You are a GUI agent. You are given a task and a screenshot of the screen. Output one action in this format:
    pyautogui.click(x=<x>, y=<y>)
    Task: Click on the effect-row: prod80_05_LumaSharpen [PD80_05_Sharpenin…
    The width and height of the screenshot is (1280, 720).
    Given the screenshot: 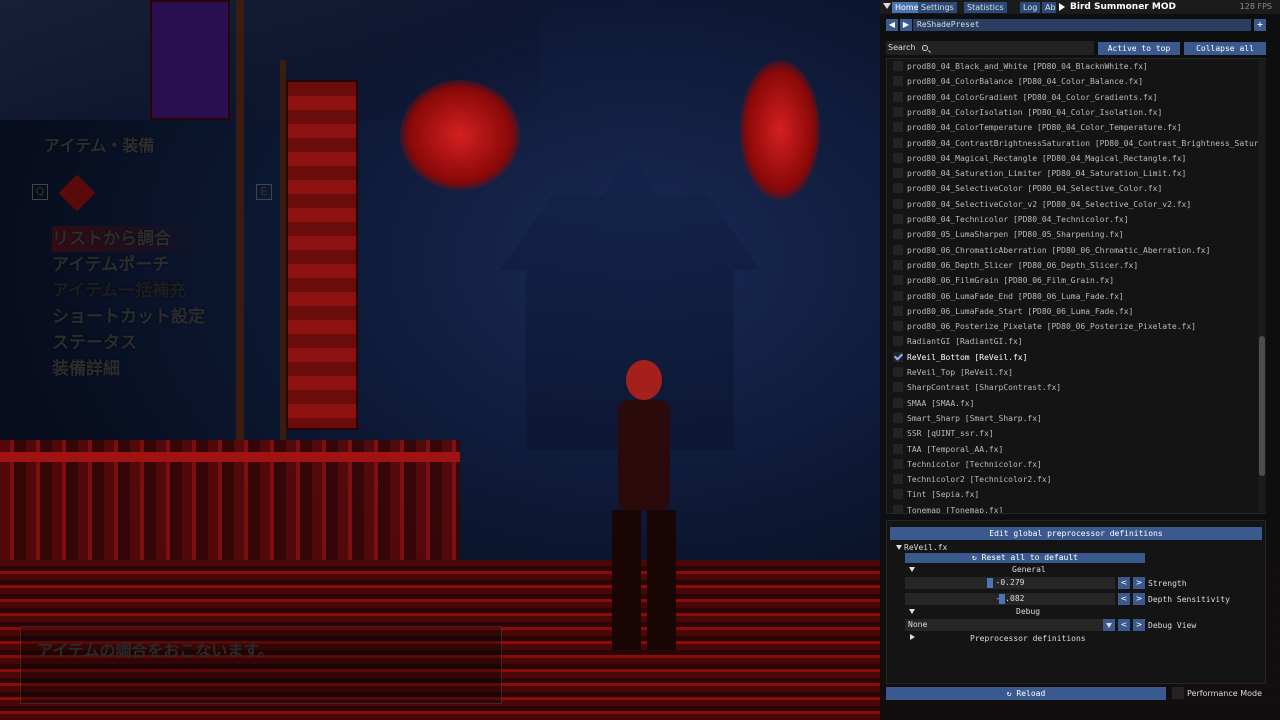 What is the action you would take?
    pyautogui.click(x=1073, y=234)
    